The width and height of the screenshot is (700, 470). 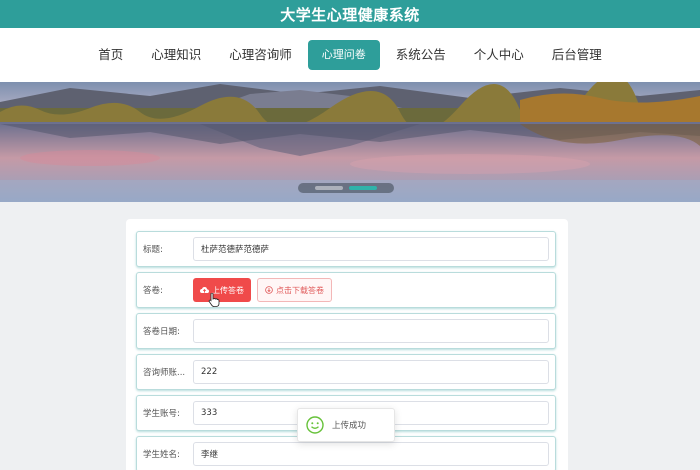 I want to click on answer-row: 答卷: 上传答卷 点击下载答卷, so click(x=346, y=290).